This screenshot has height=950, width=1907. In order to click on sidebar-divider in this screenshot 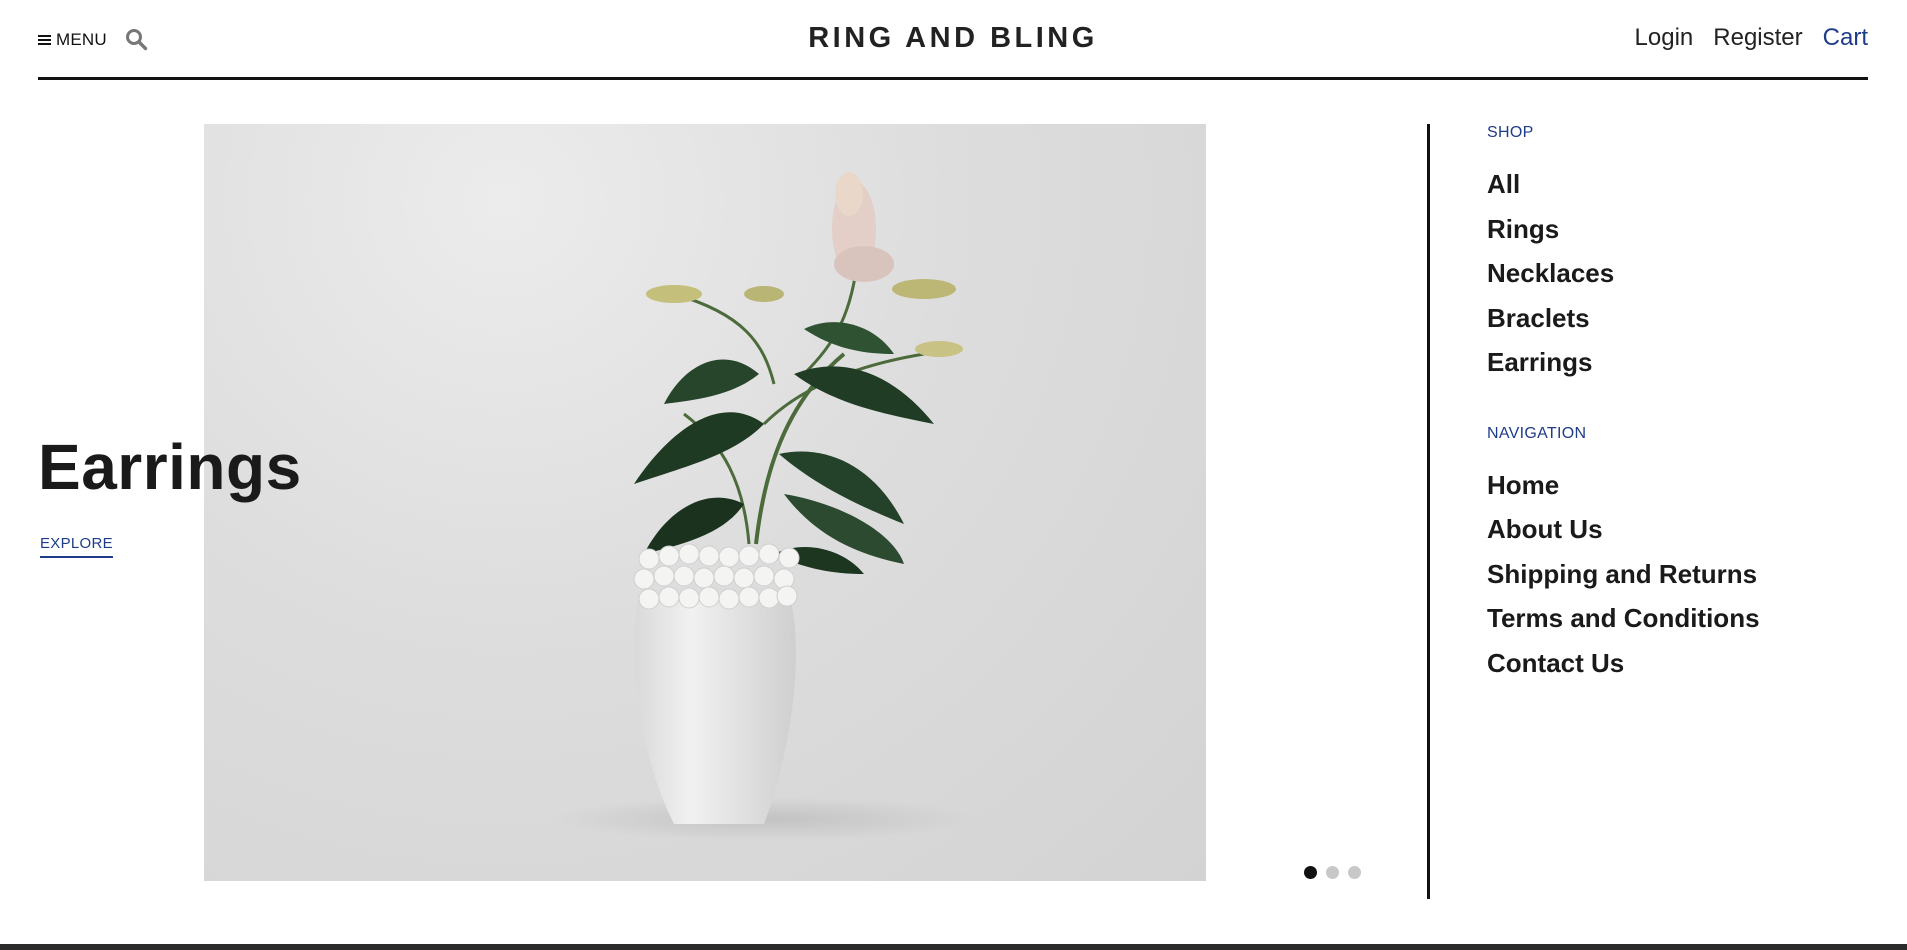, I will do `click(1428, 511)`.